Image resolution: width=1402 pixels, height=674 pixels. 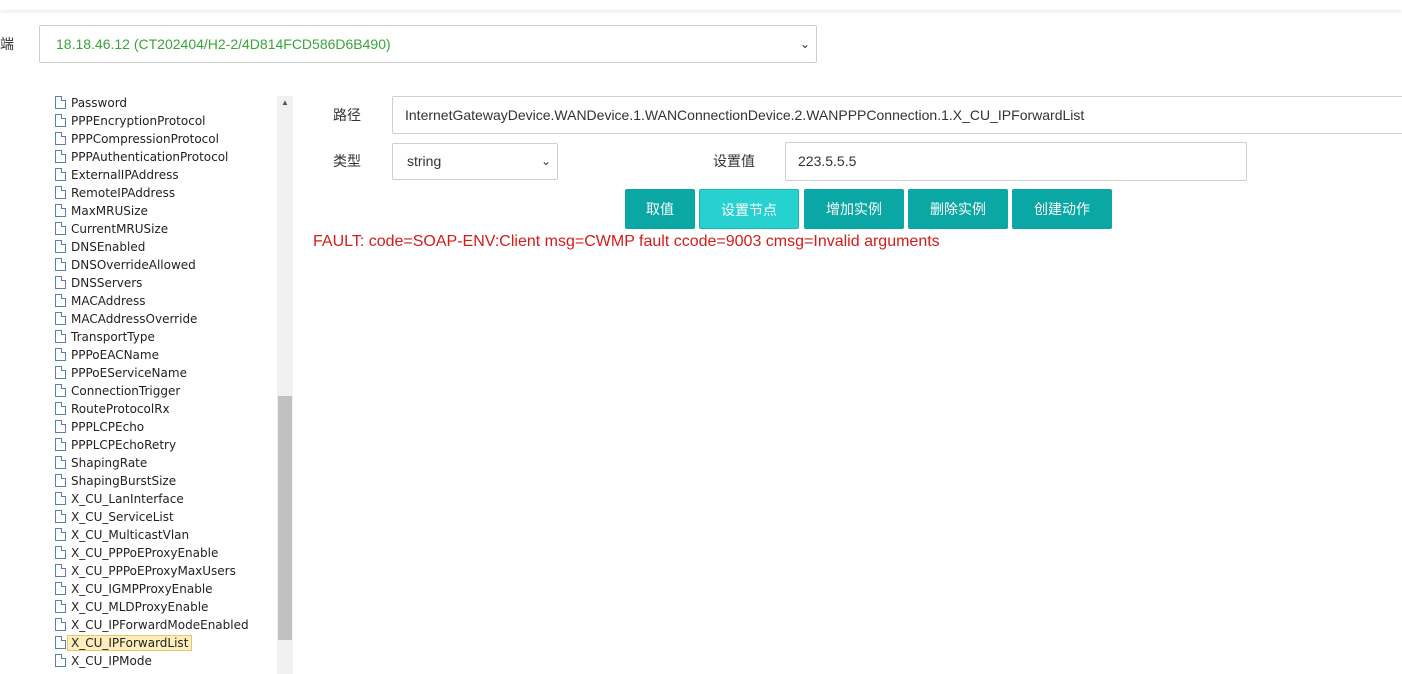 I want to click on add-instance-button: 增加实例, so click(x=854, y=209).